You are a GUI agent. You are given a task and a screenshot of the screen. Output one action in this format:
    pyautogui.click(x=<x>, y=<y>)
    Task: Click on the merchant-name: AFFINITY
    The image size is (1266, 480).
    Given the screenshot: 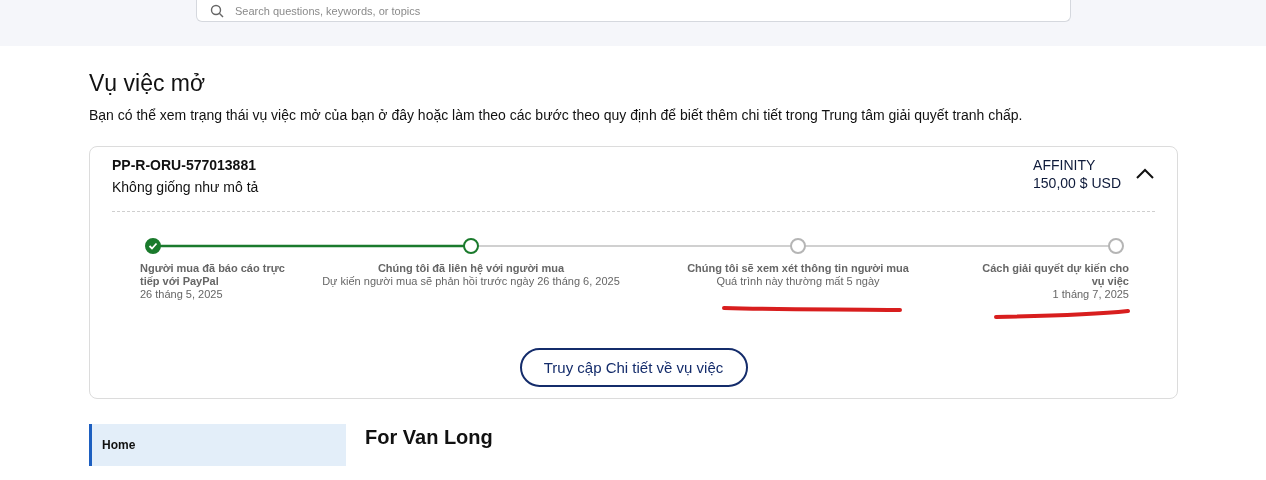 What is the action you would take?
    pyautogui.click(x=1065, y=165)
    